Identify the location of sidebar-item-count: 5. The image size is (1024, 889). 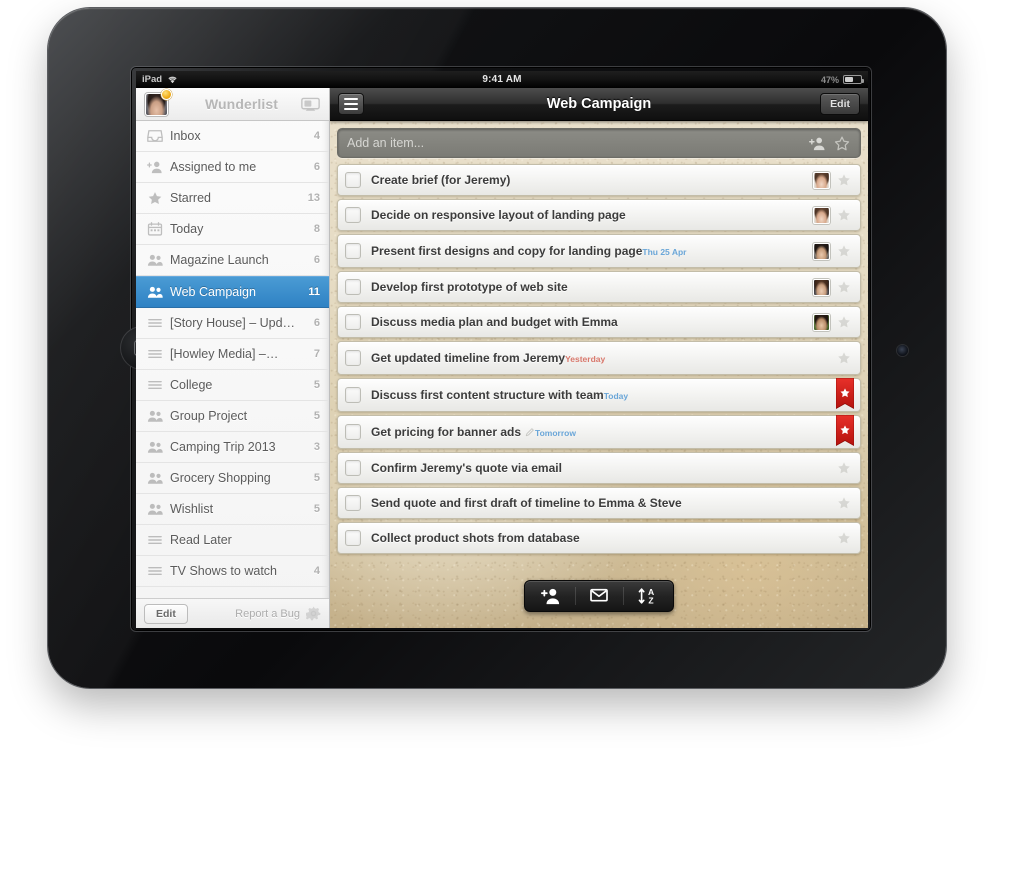
(316, 416).